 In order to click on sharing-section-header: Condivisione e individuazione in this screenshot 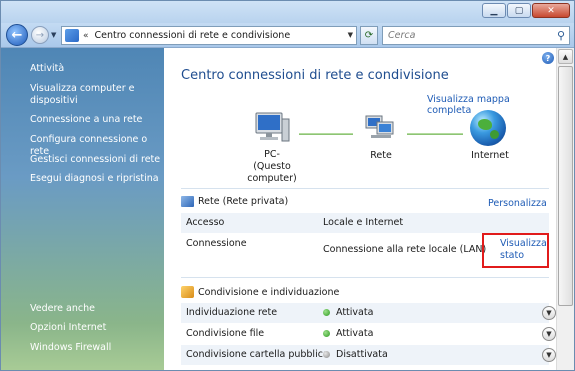, I will do `click(260, 292)`.